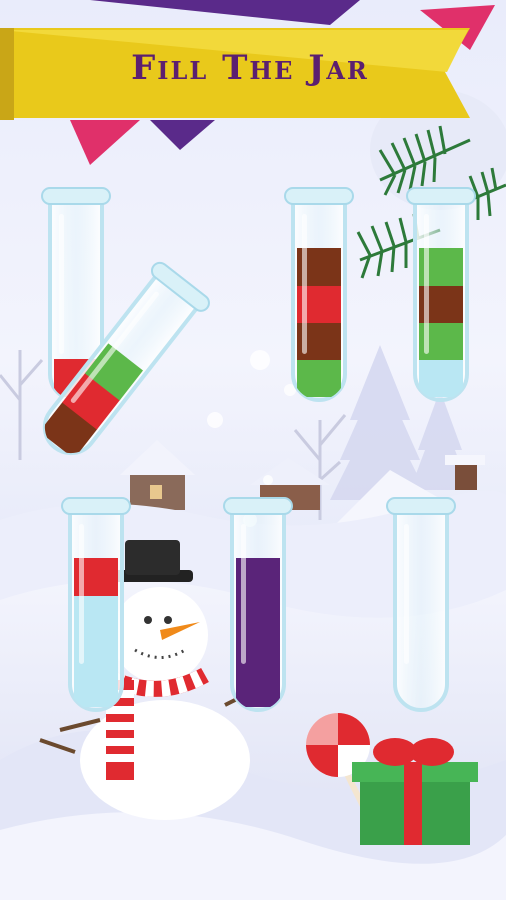  I want to click on liquid-layer-green, so click(319, 378).